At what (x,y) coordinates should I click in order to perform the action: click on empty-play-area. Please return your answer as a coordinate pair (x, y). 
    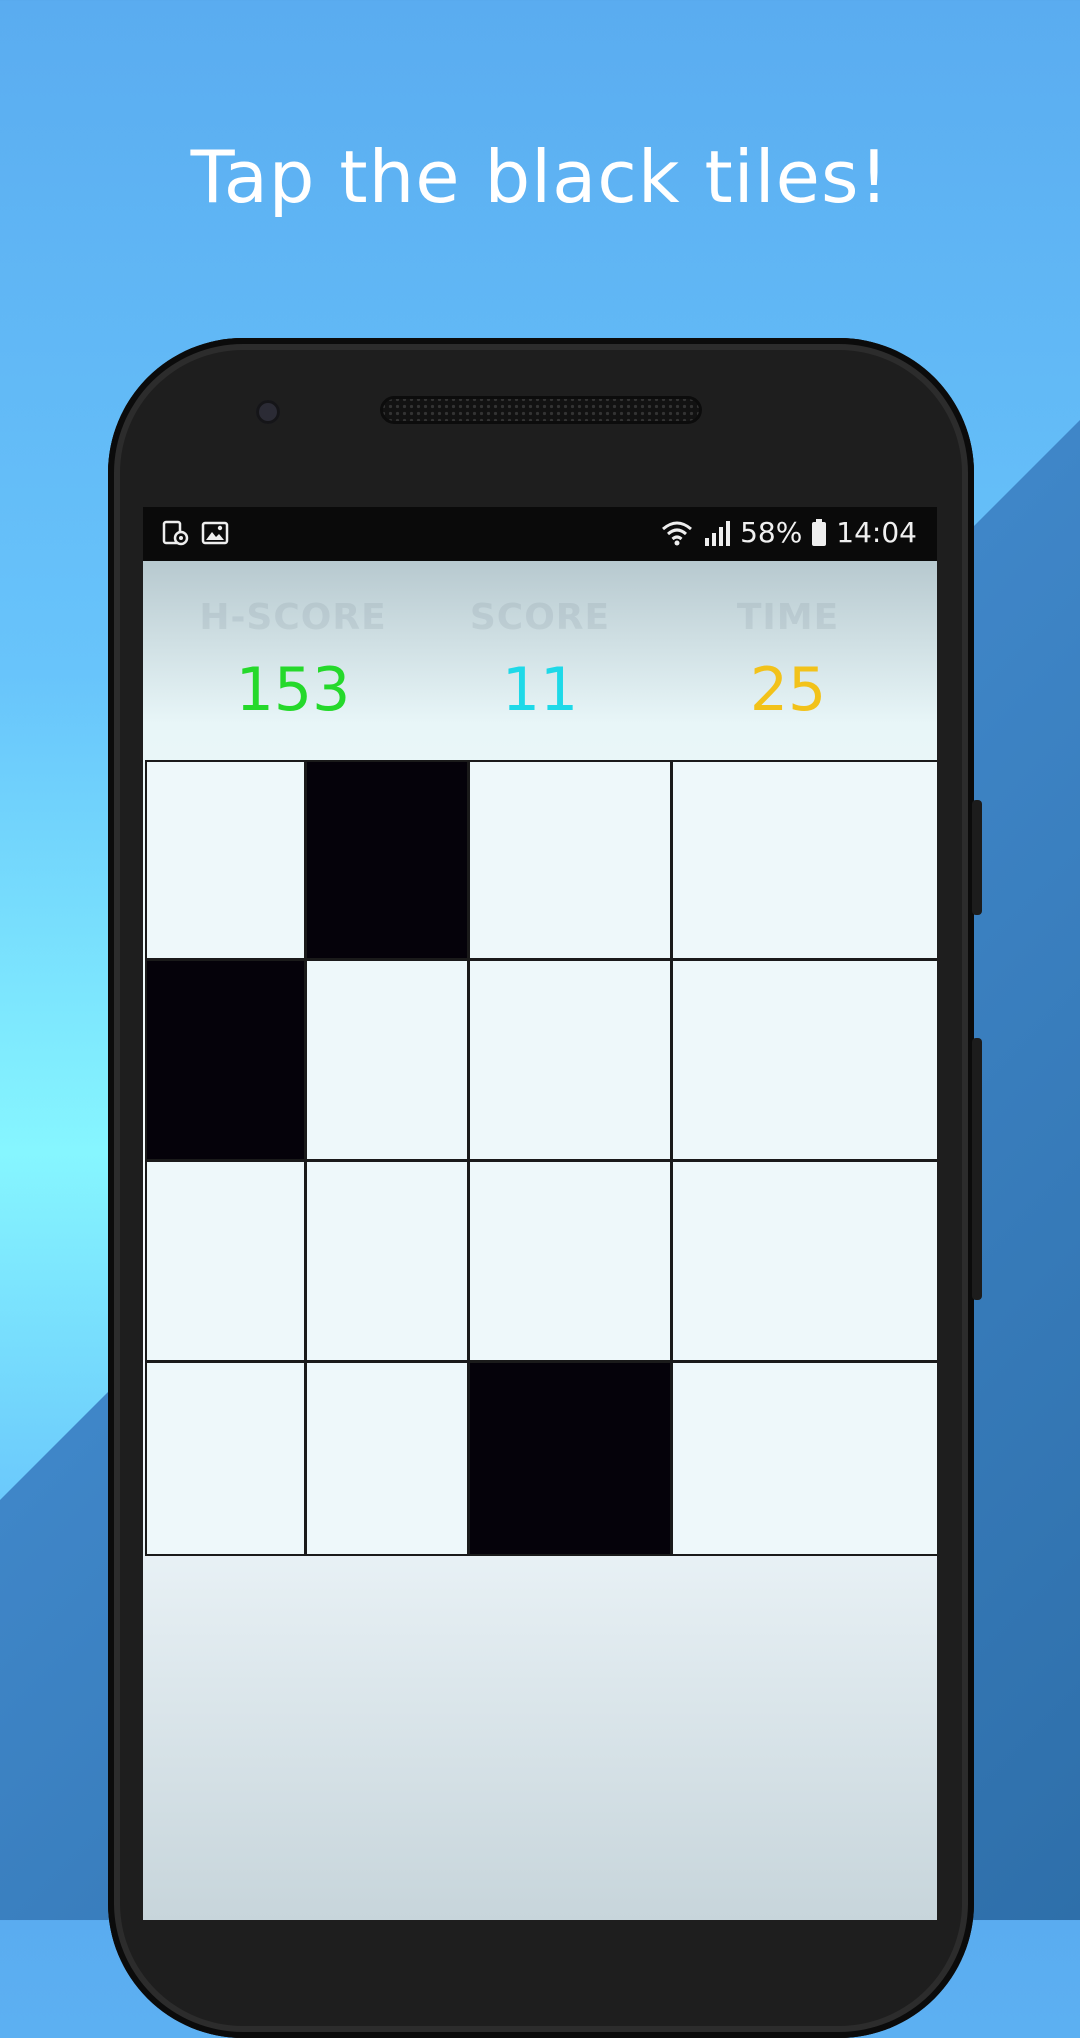
    Looking at the image, I should click on (540, 1736).